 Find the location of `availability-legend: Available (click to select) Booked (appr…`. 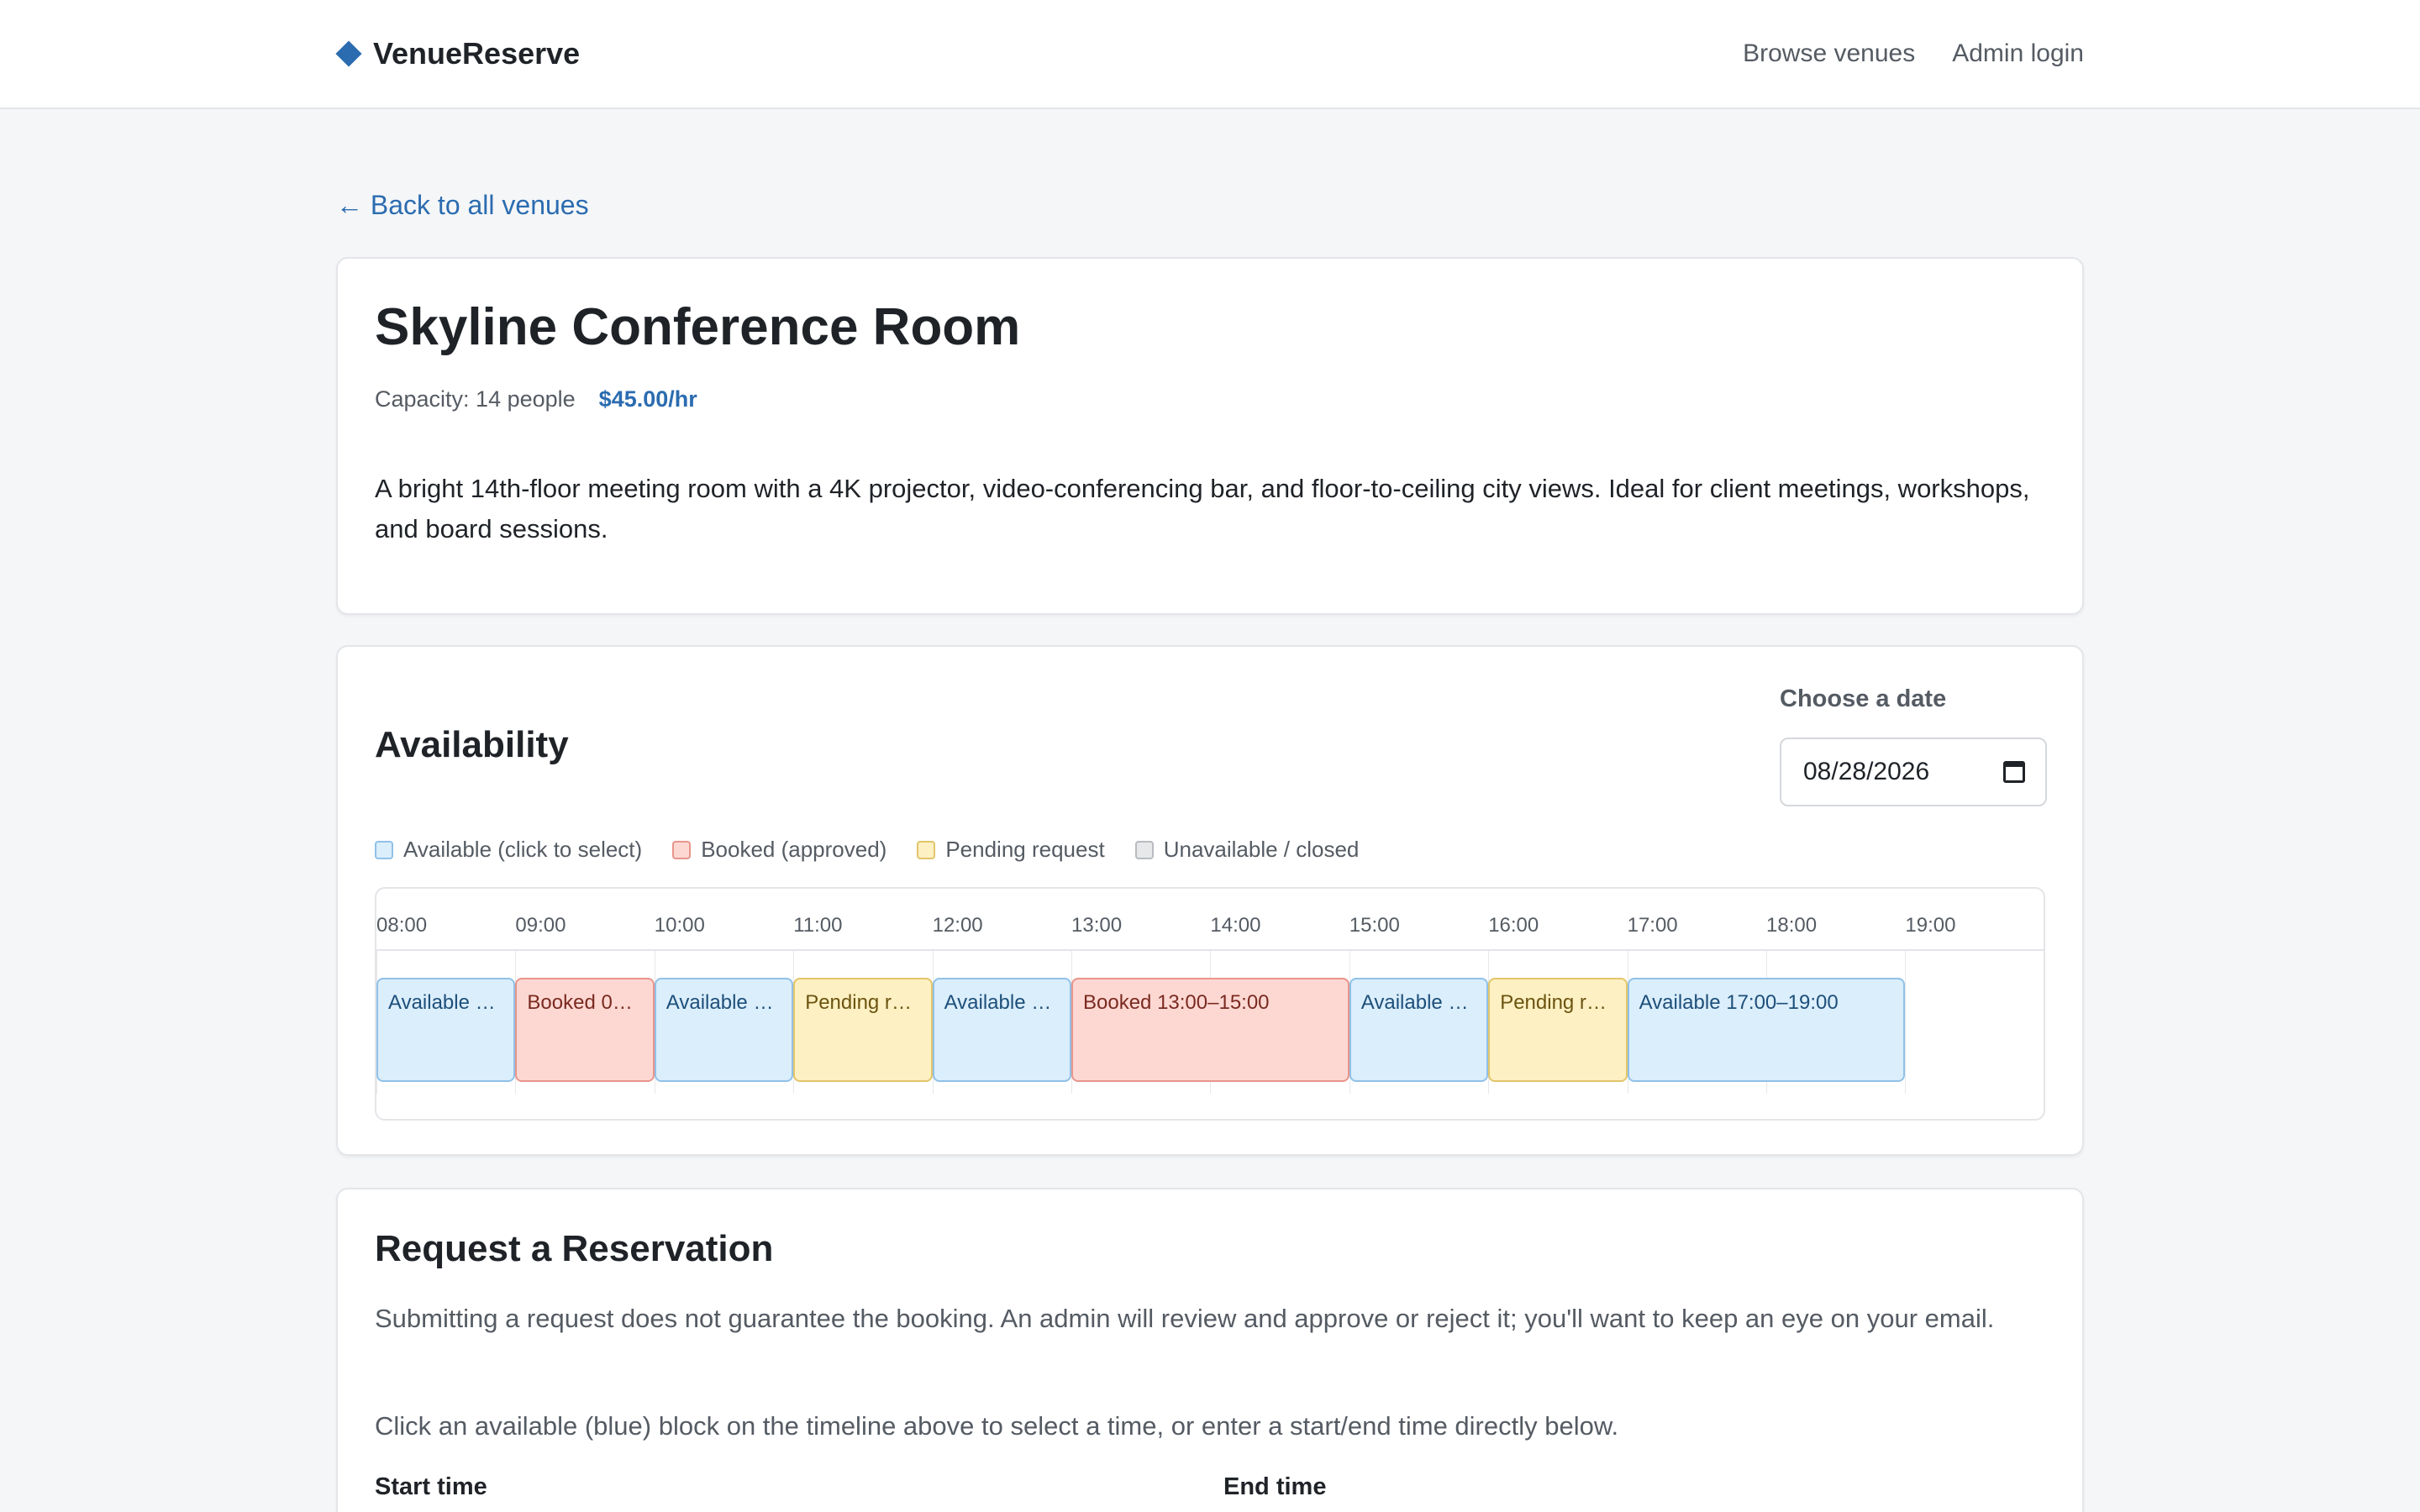

availability-legend: Available (click to select) Booked (appr… is located at coordinates (867, 850).